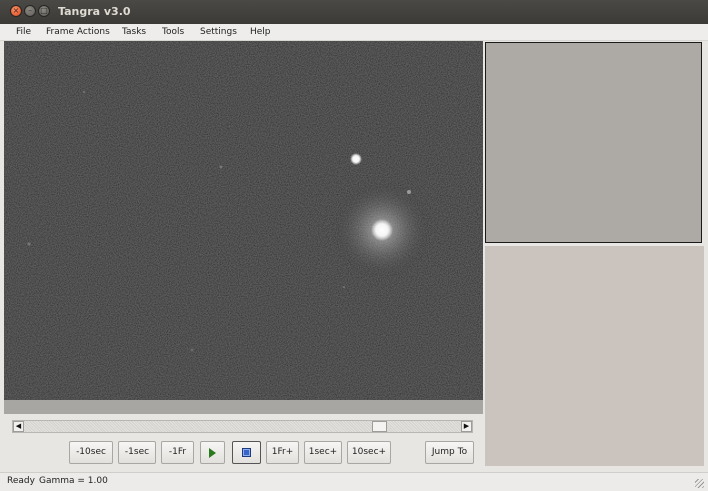  What do you see at coordinates (78, 32) in the screenshot?
I see `menu-frame-actions: Frame Actions` at bounding box center [78, 32].